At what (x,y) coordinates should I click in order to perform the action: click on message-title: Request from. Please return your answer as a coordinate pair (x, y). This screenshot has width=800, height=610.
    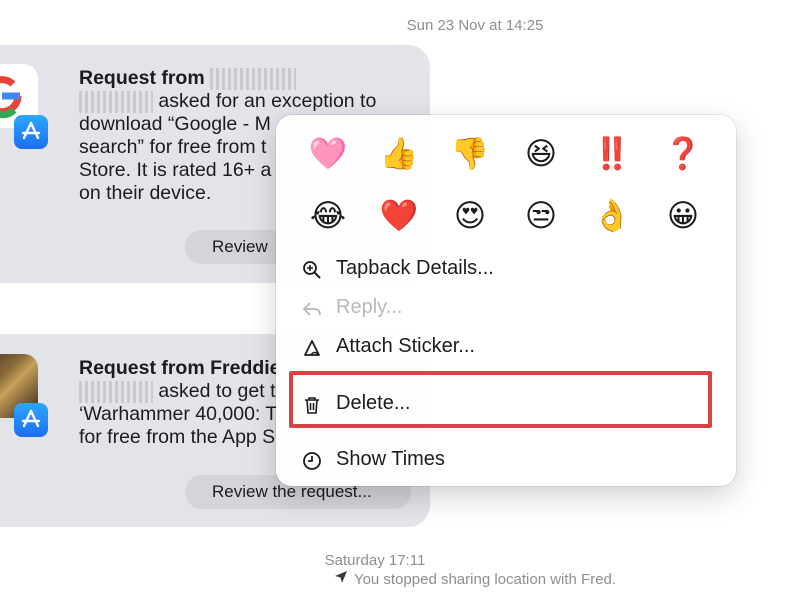
    Looking at the image, I should click on (142, 78).